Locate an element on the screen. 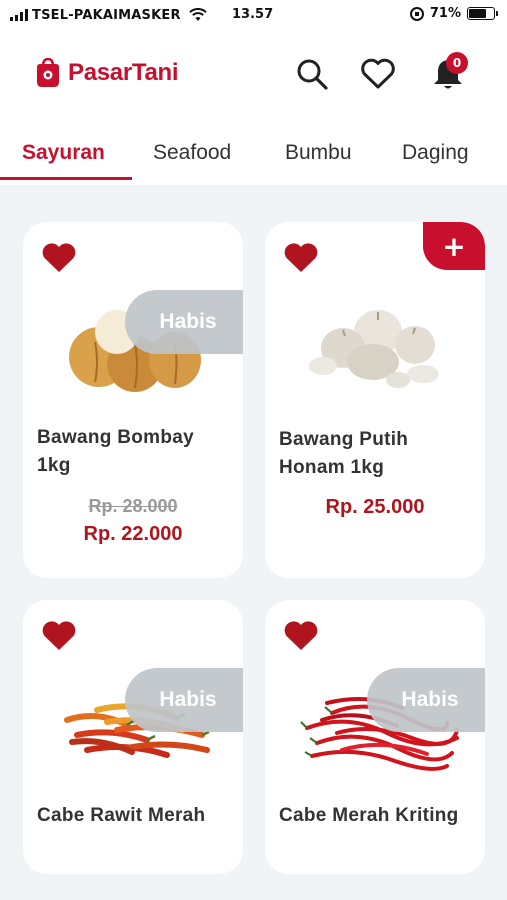 This screenshot has height=900, width=507. product-name: Cabe Merah Kriting is located at coordinates (369, 815).